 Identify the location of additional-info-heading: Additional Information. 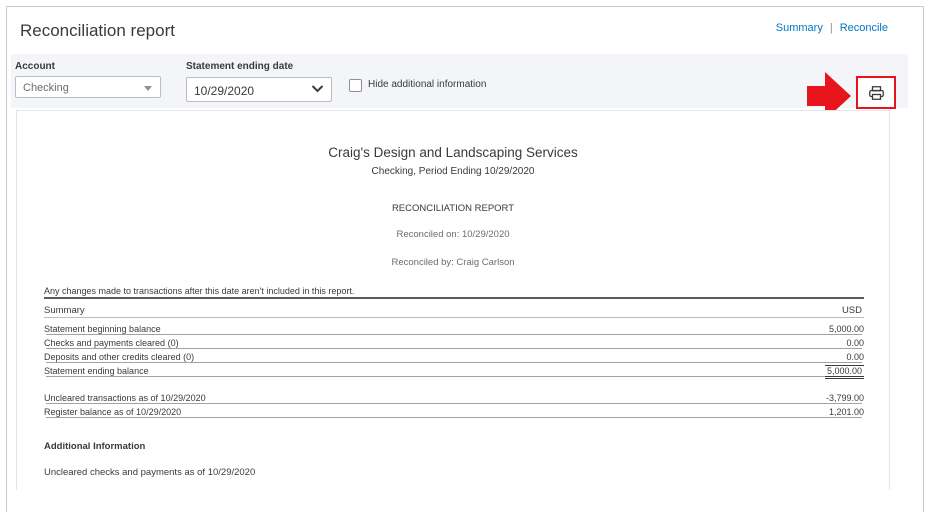
(95, 446).